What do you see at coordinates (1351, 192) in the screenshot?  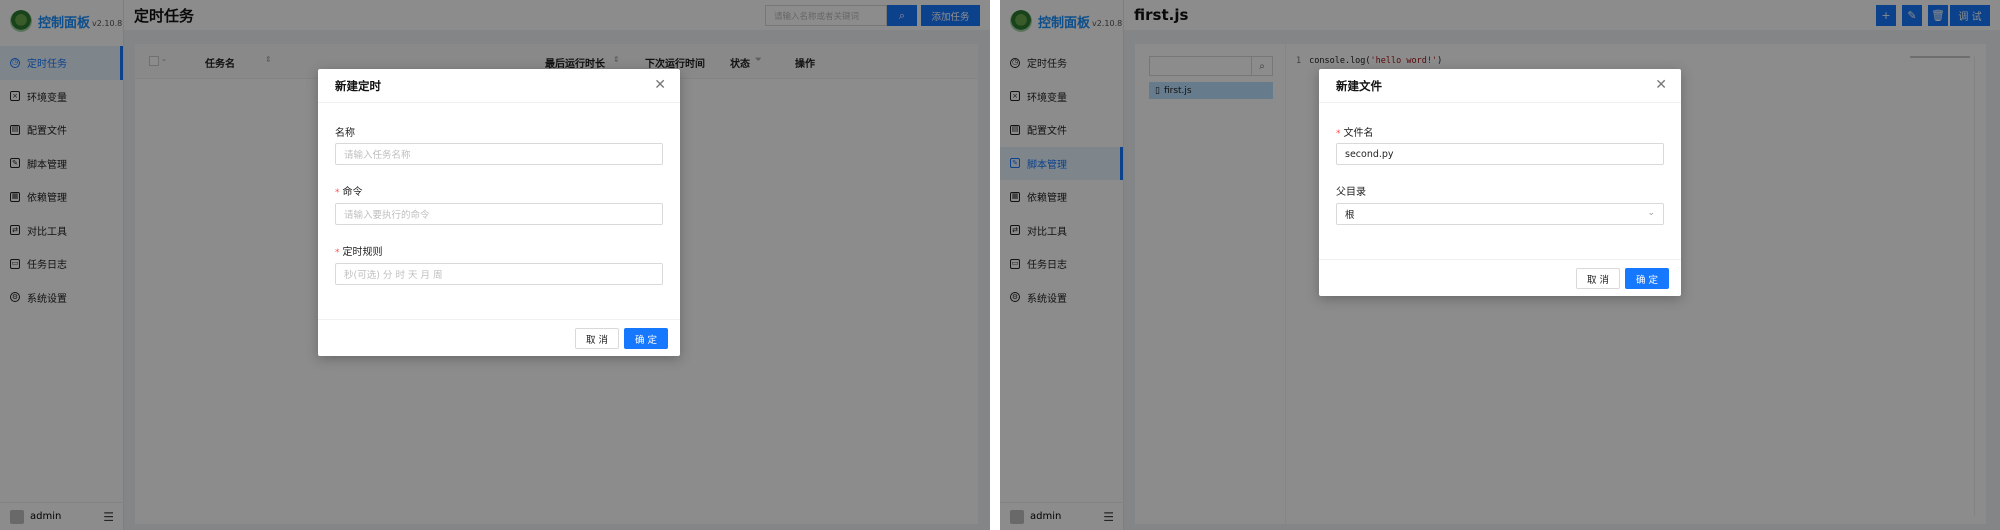 I see `parent-dir-label: 父目录` at bounding box center [1351, 192].